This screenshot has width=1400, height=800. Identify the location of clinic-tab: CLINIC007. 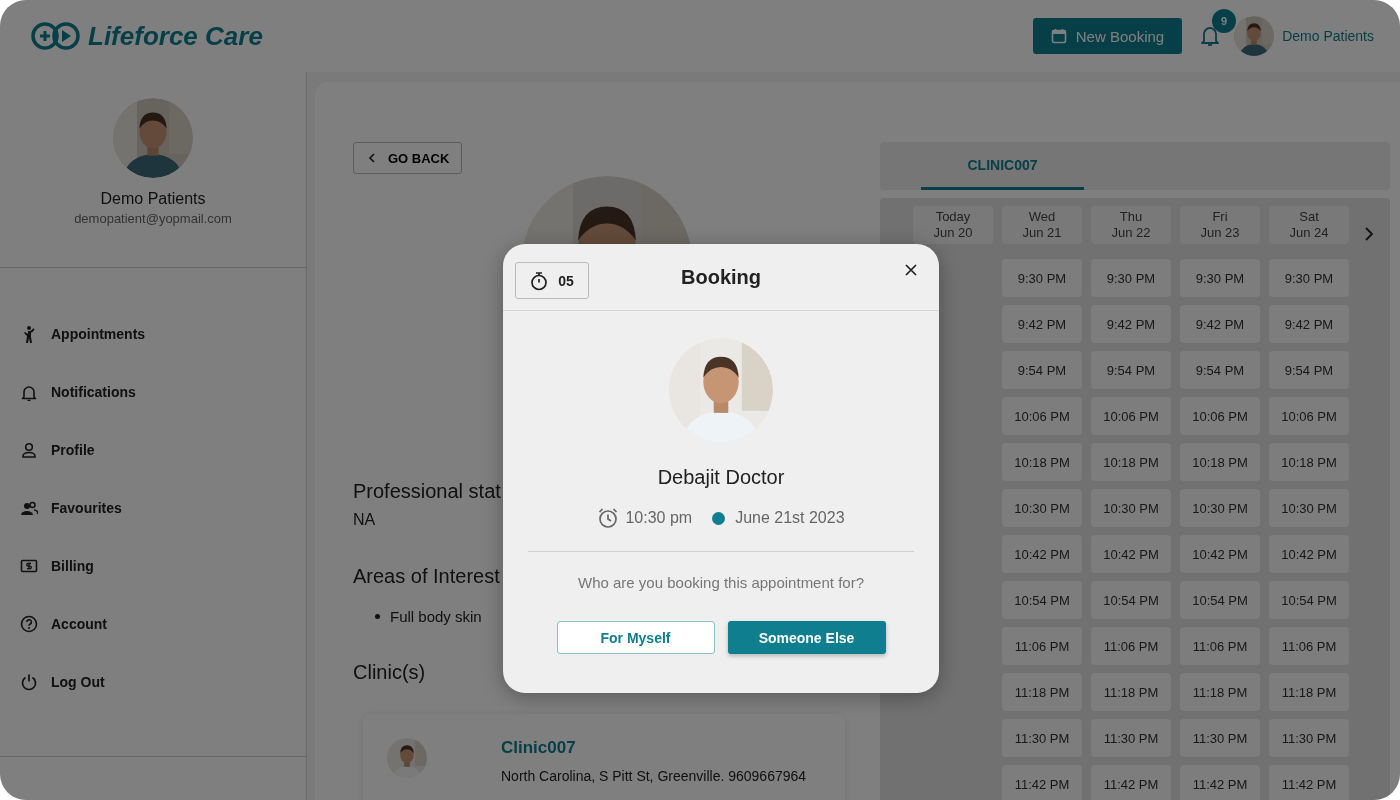
(1002, 166).